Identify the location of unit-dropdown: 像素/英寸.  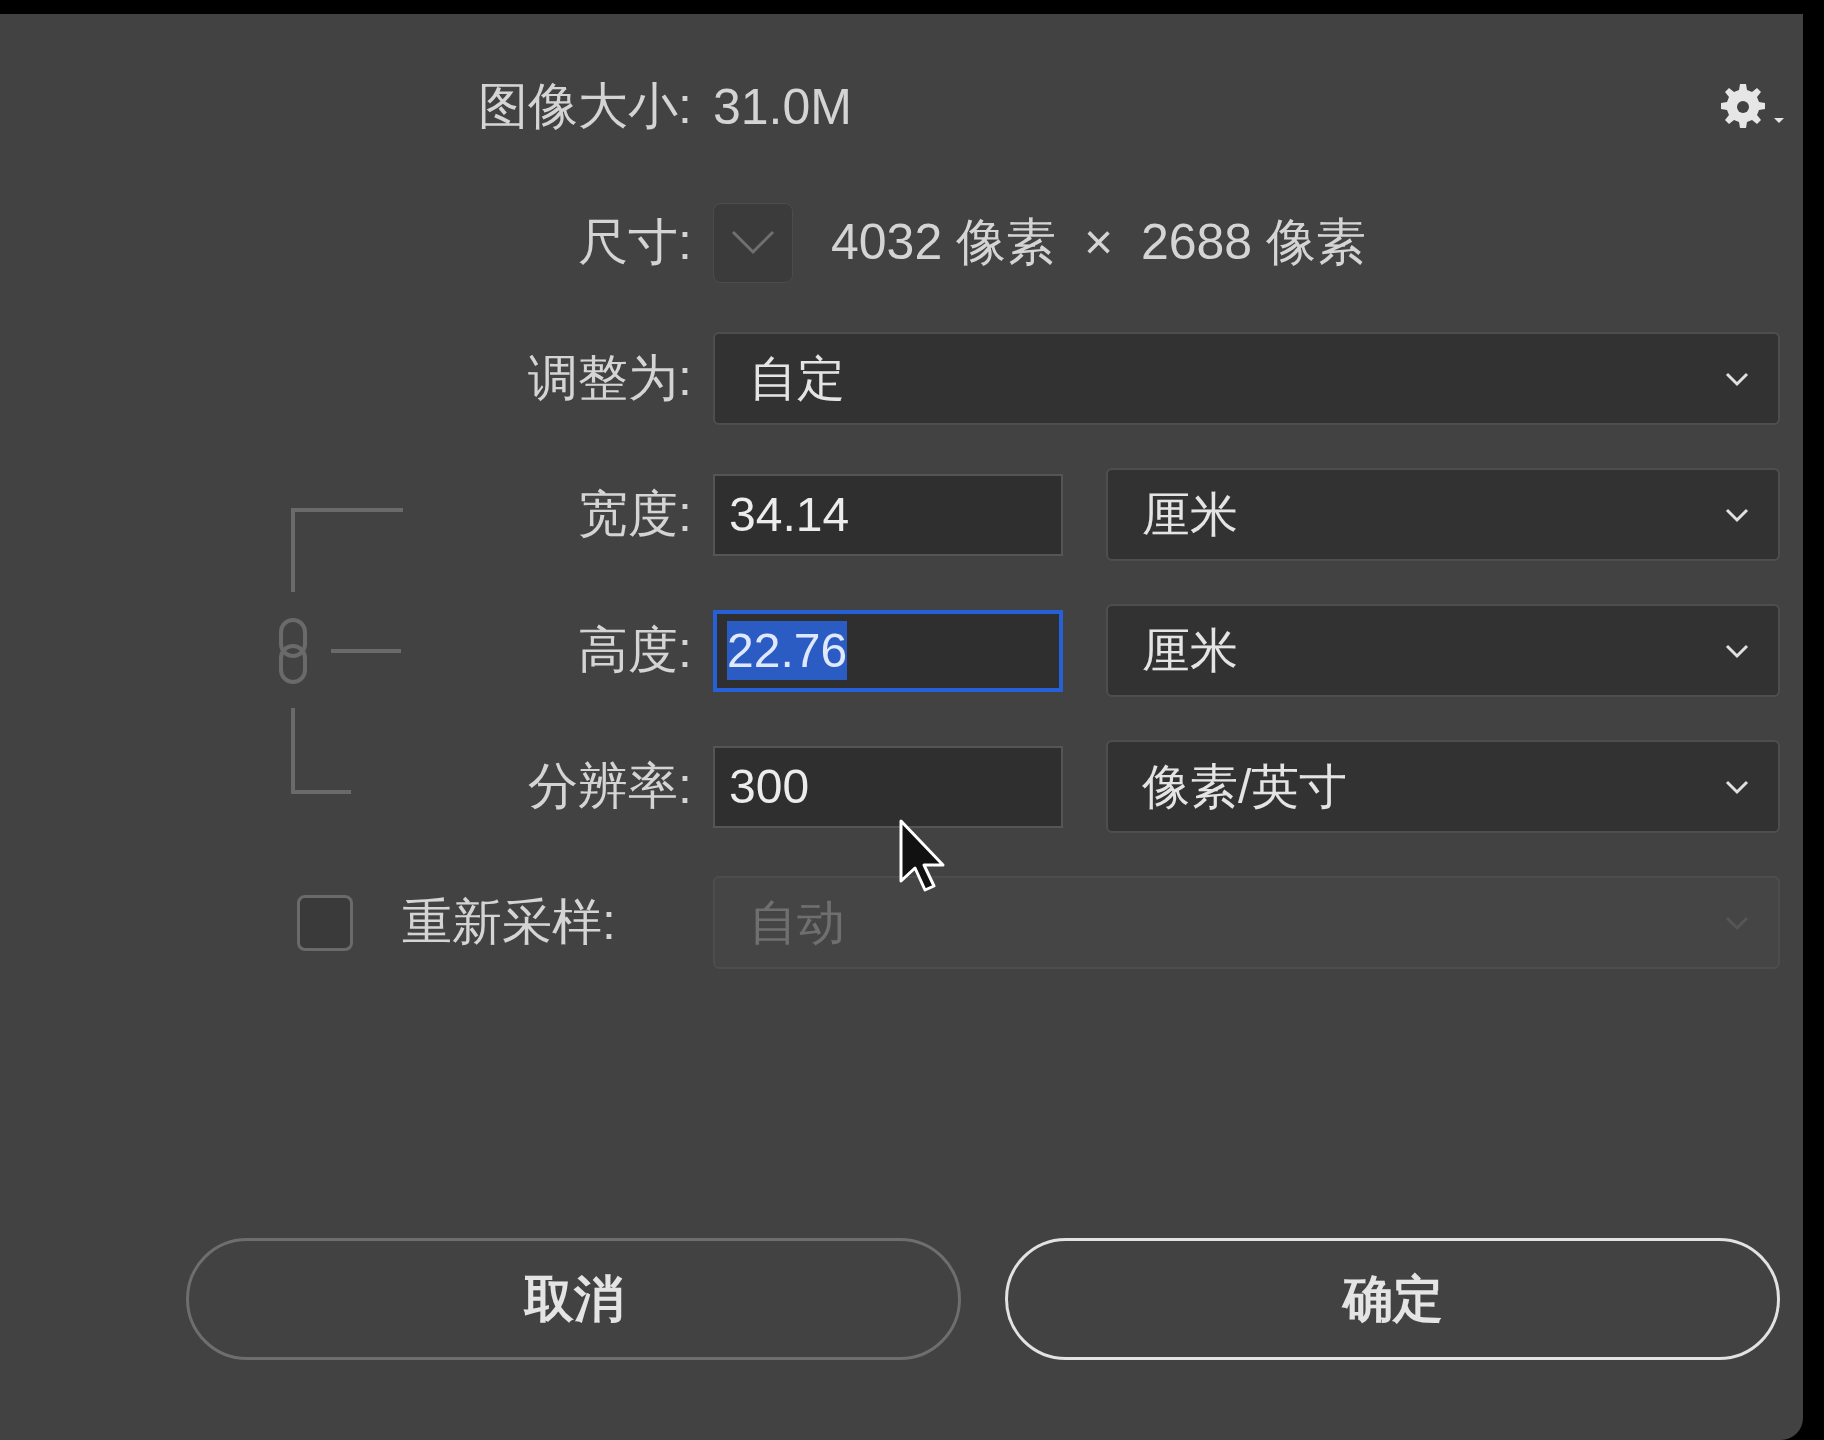
(1443, 786).